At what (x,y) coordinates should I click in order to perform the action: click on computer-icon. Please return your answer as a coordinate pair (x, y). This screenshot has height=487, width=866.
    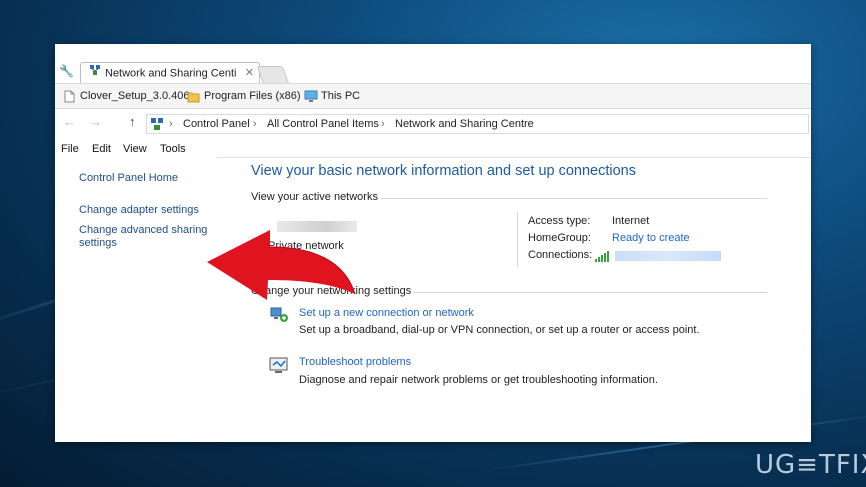
    Looking at the image, I should click on (311, 96).